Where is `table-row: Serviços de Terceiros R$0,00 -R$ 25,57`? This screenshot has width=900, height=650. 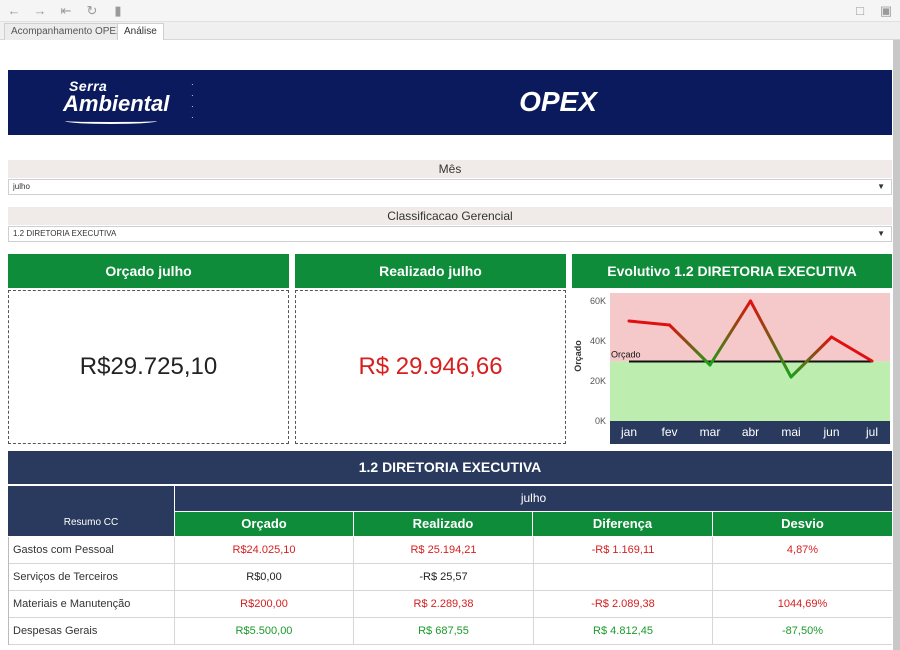
table-row: Serviços de Terceiros R$0,00 -R$ 25,57 is located at coordinates (450, 577).